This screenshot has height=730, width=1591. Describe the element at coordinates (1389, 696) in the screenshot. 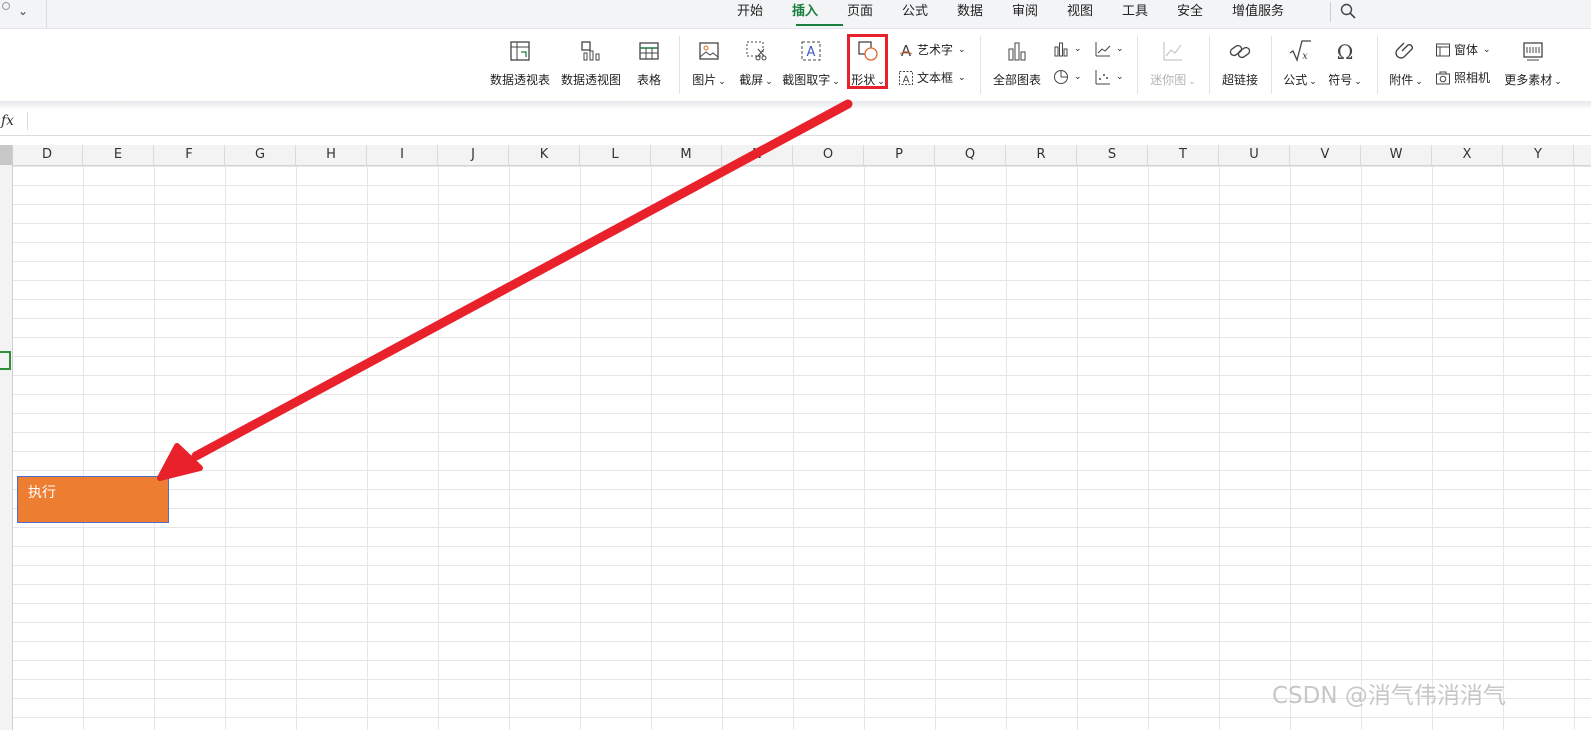

I see `watermark: CSDN @消气伟消消气` at that location.